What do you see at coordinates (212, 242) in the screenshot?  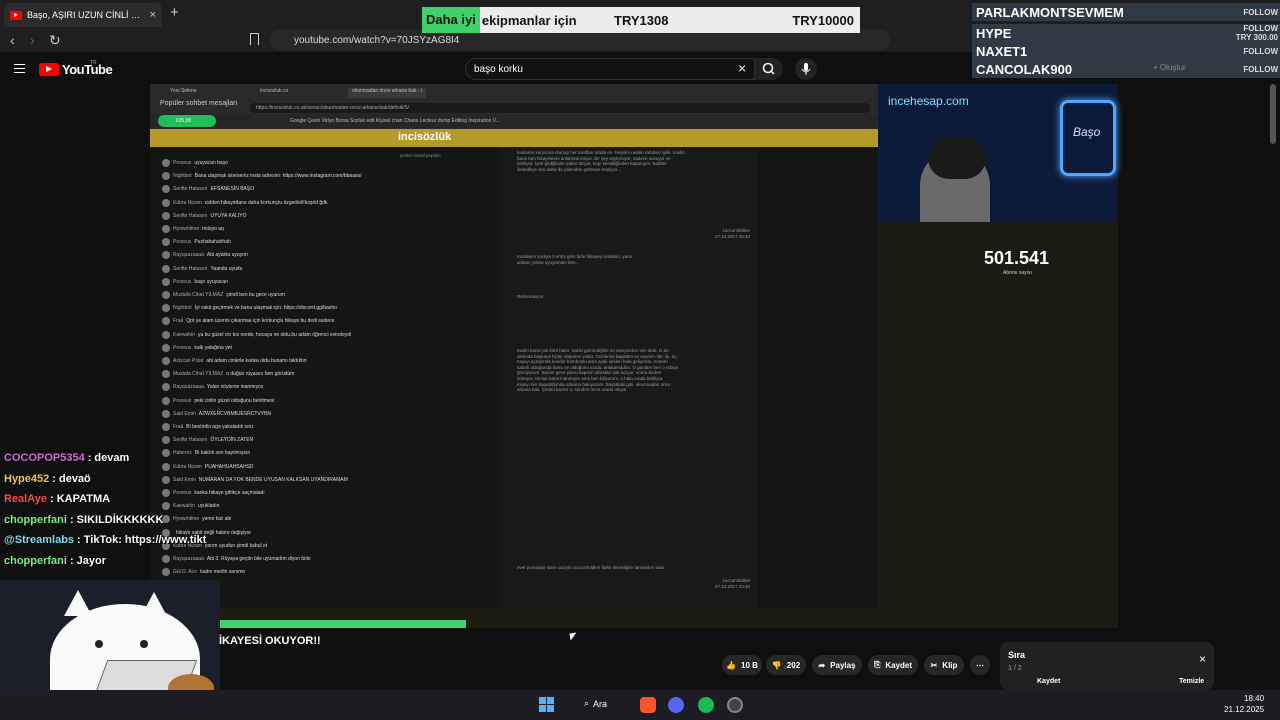 I see `chat-text: Pushahahahhah` at bounding box center [212, 242].